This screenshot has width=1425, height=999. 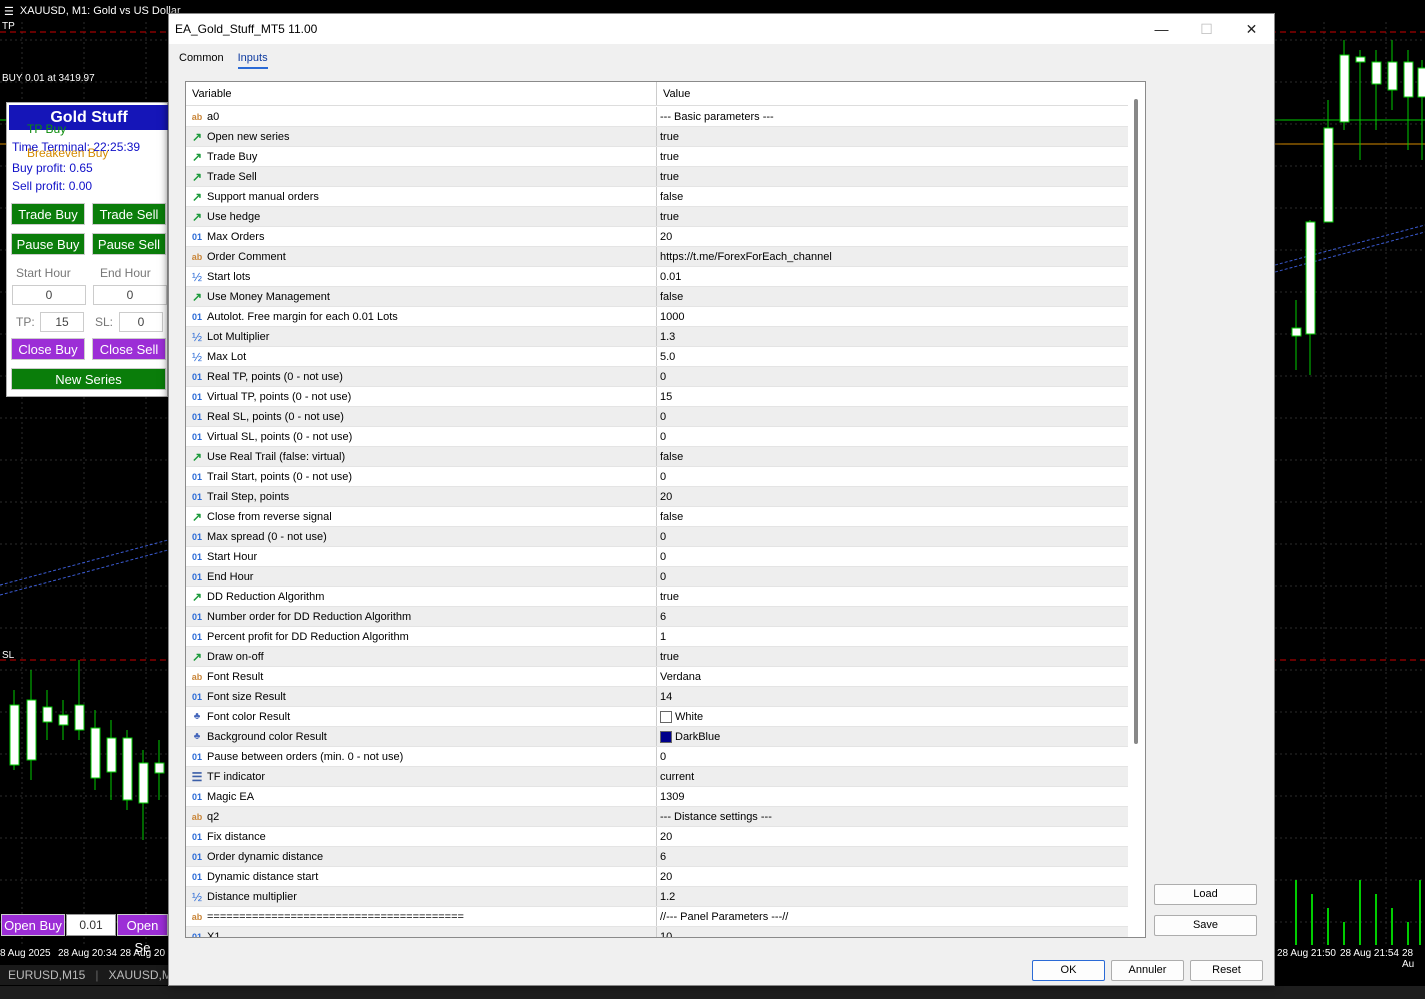 What do you see at coordinates (892, 716) in the screenshot?
I see `value-cell: White` at bounding box center [892, 716].